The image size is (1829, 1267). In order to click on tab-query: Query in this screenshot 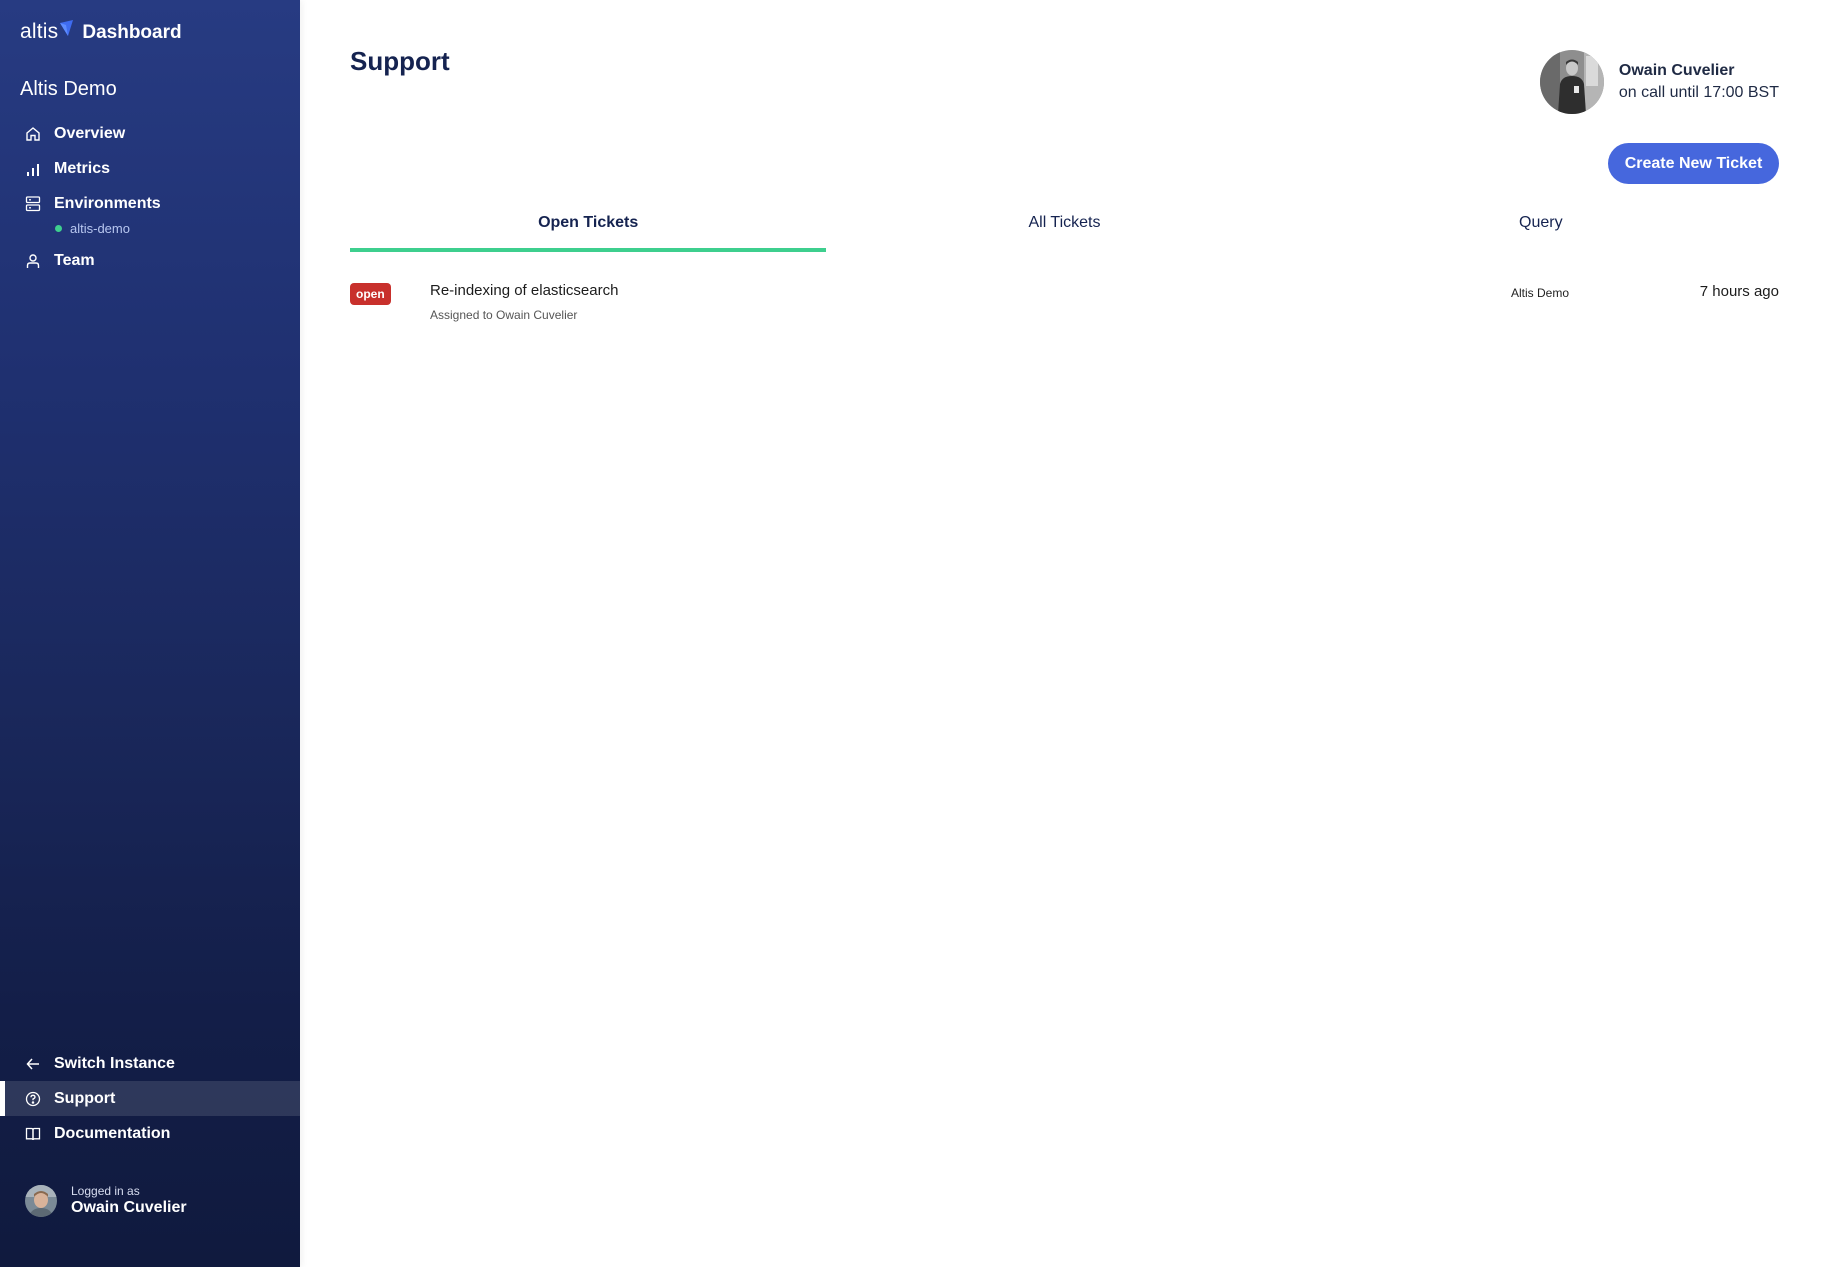, I will do `click(1541, 231)`.